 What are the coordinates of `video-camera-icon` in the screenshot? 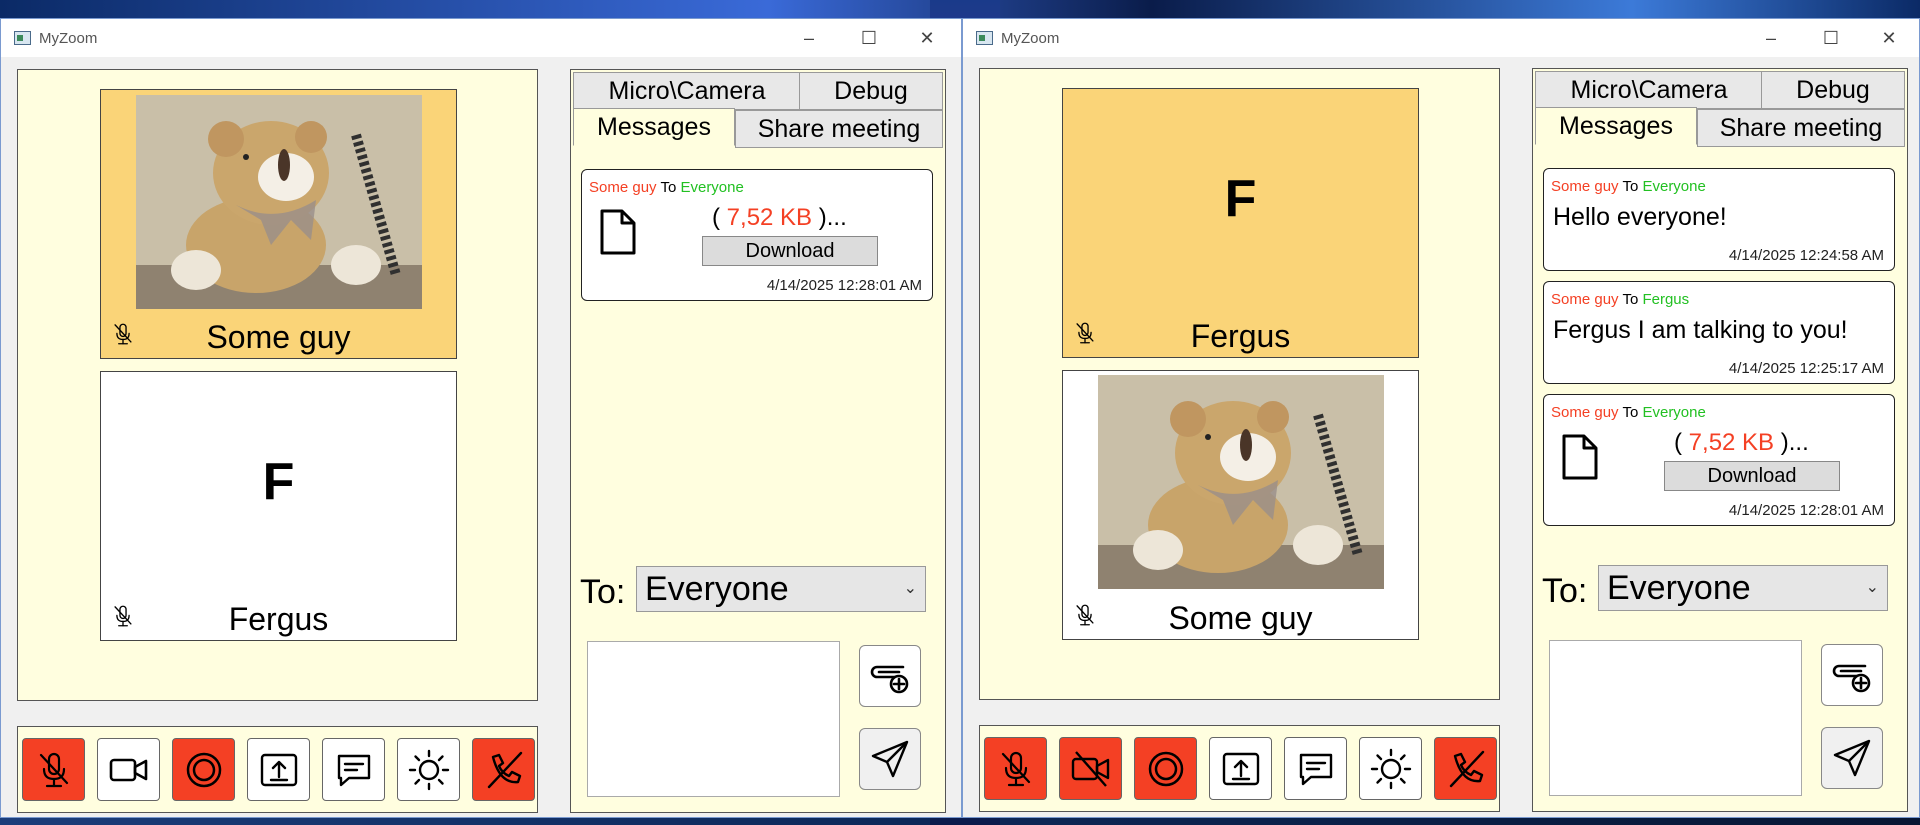 It's located at (128, 769).